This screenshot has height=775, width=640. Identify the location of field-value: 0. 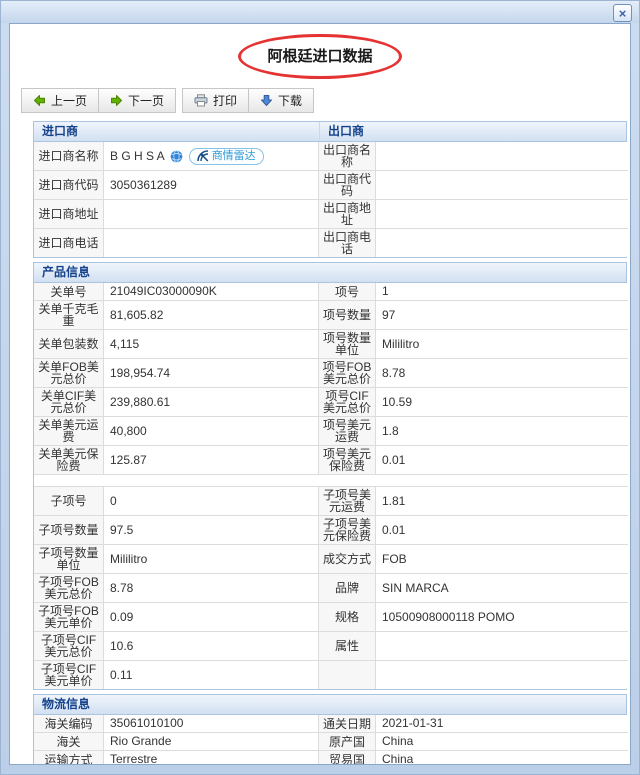
(211, 501).